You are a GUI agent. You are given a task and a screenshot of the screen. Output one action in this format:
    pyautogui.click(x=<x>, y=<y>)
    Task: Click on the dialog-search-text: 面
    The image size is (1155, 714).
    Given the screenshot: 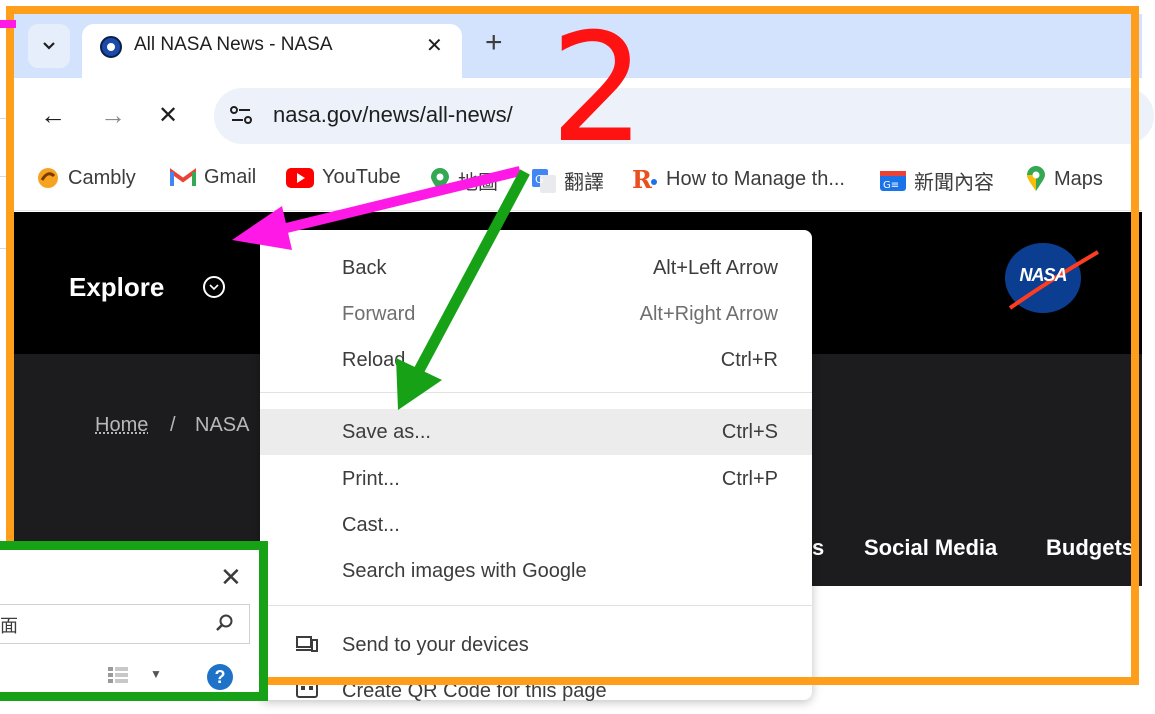 What is the action you would take?
    pyautogui.click(x=9, y=626)
    